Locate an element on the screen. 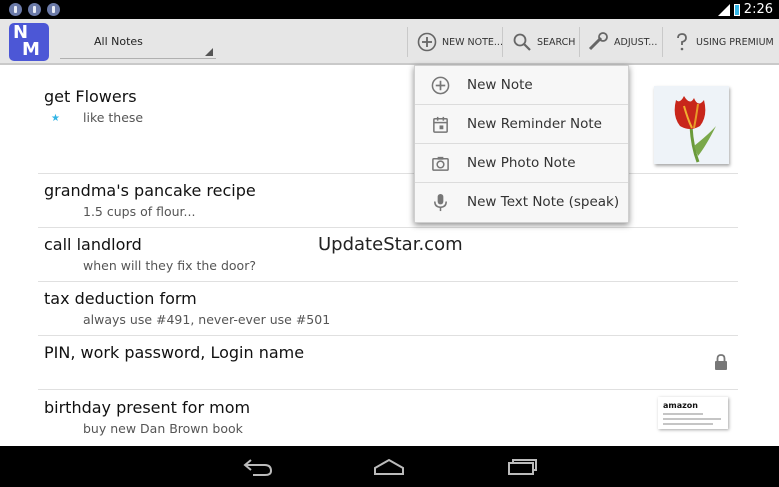 The image size is (779, 487). note-title: tax deduction form is located at coordinates (120, 298).